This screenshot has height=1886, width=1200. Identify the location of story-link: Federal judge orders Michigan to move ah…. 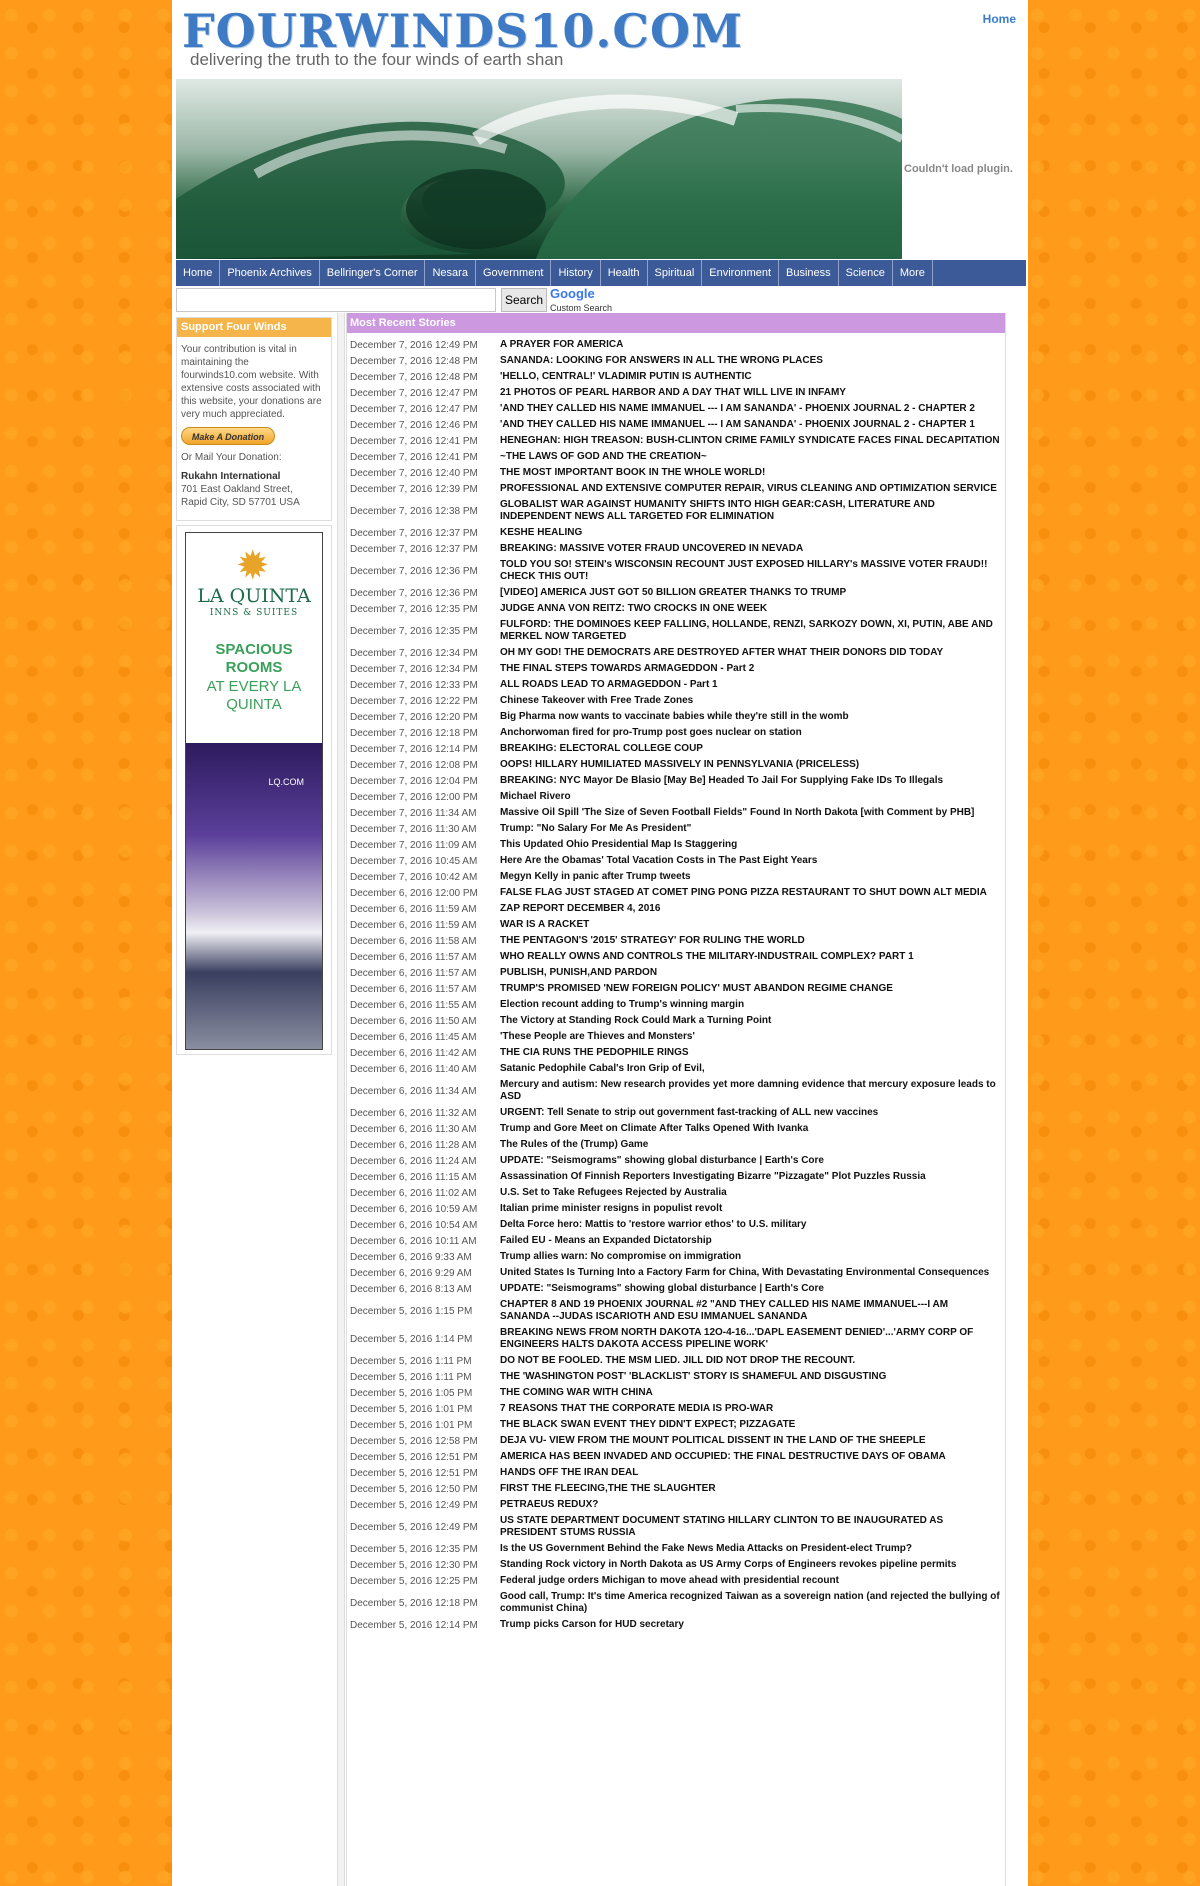
(750, 1581).